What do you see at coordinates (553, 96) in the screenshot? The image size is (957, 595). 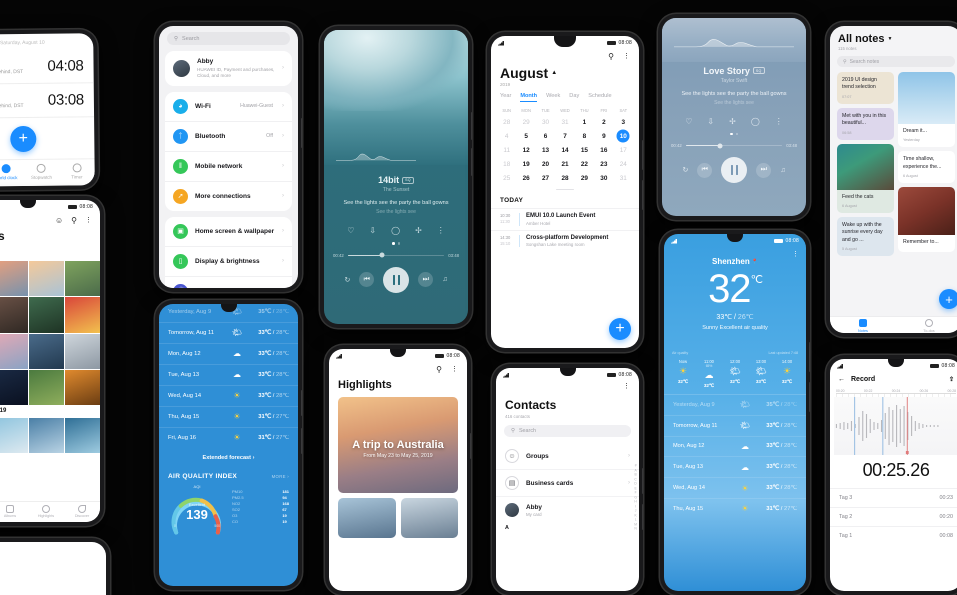 I see `tab-week: Week` at bounding box center [553, 96].